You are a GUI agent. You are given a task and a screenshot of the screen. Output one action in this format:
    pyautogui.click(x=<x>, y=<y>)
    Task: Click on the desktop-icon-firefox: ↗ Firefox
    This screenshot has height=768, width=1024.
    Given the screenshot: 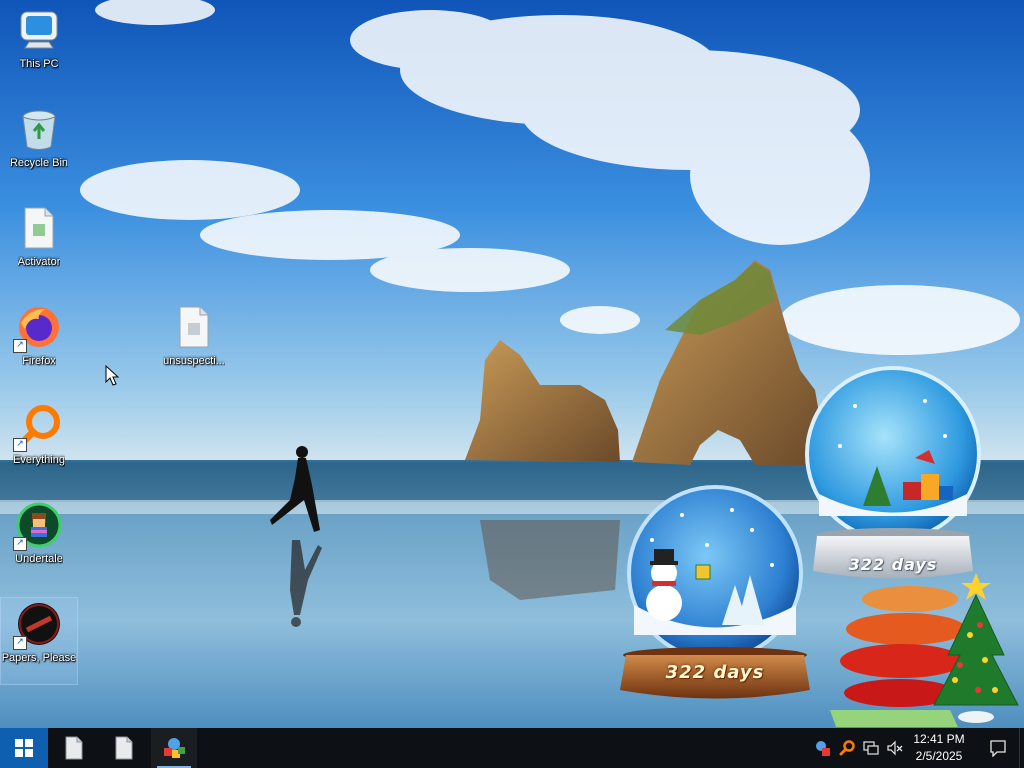 What is the action you would take?
    pyautogui.click(x=39, y=344)
    